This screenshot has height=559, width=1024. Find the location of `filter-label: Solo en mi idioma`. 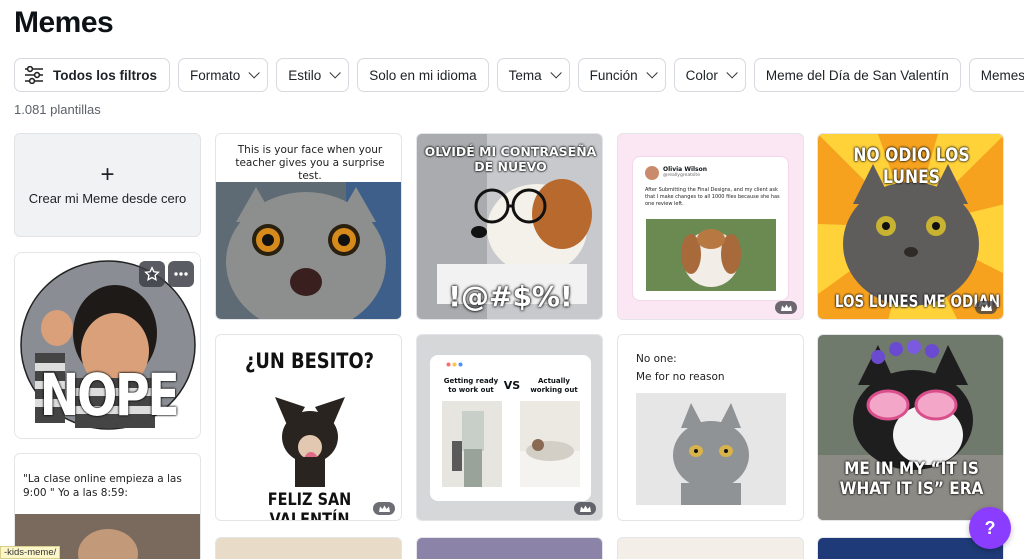

filter-label: Solo en mi idioma is located at coordinates (423, 75).